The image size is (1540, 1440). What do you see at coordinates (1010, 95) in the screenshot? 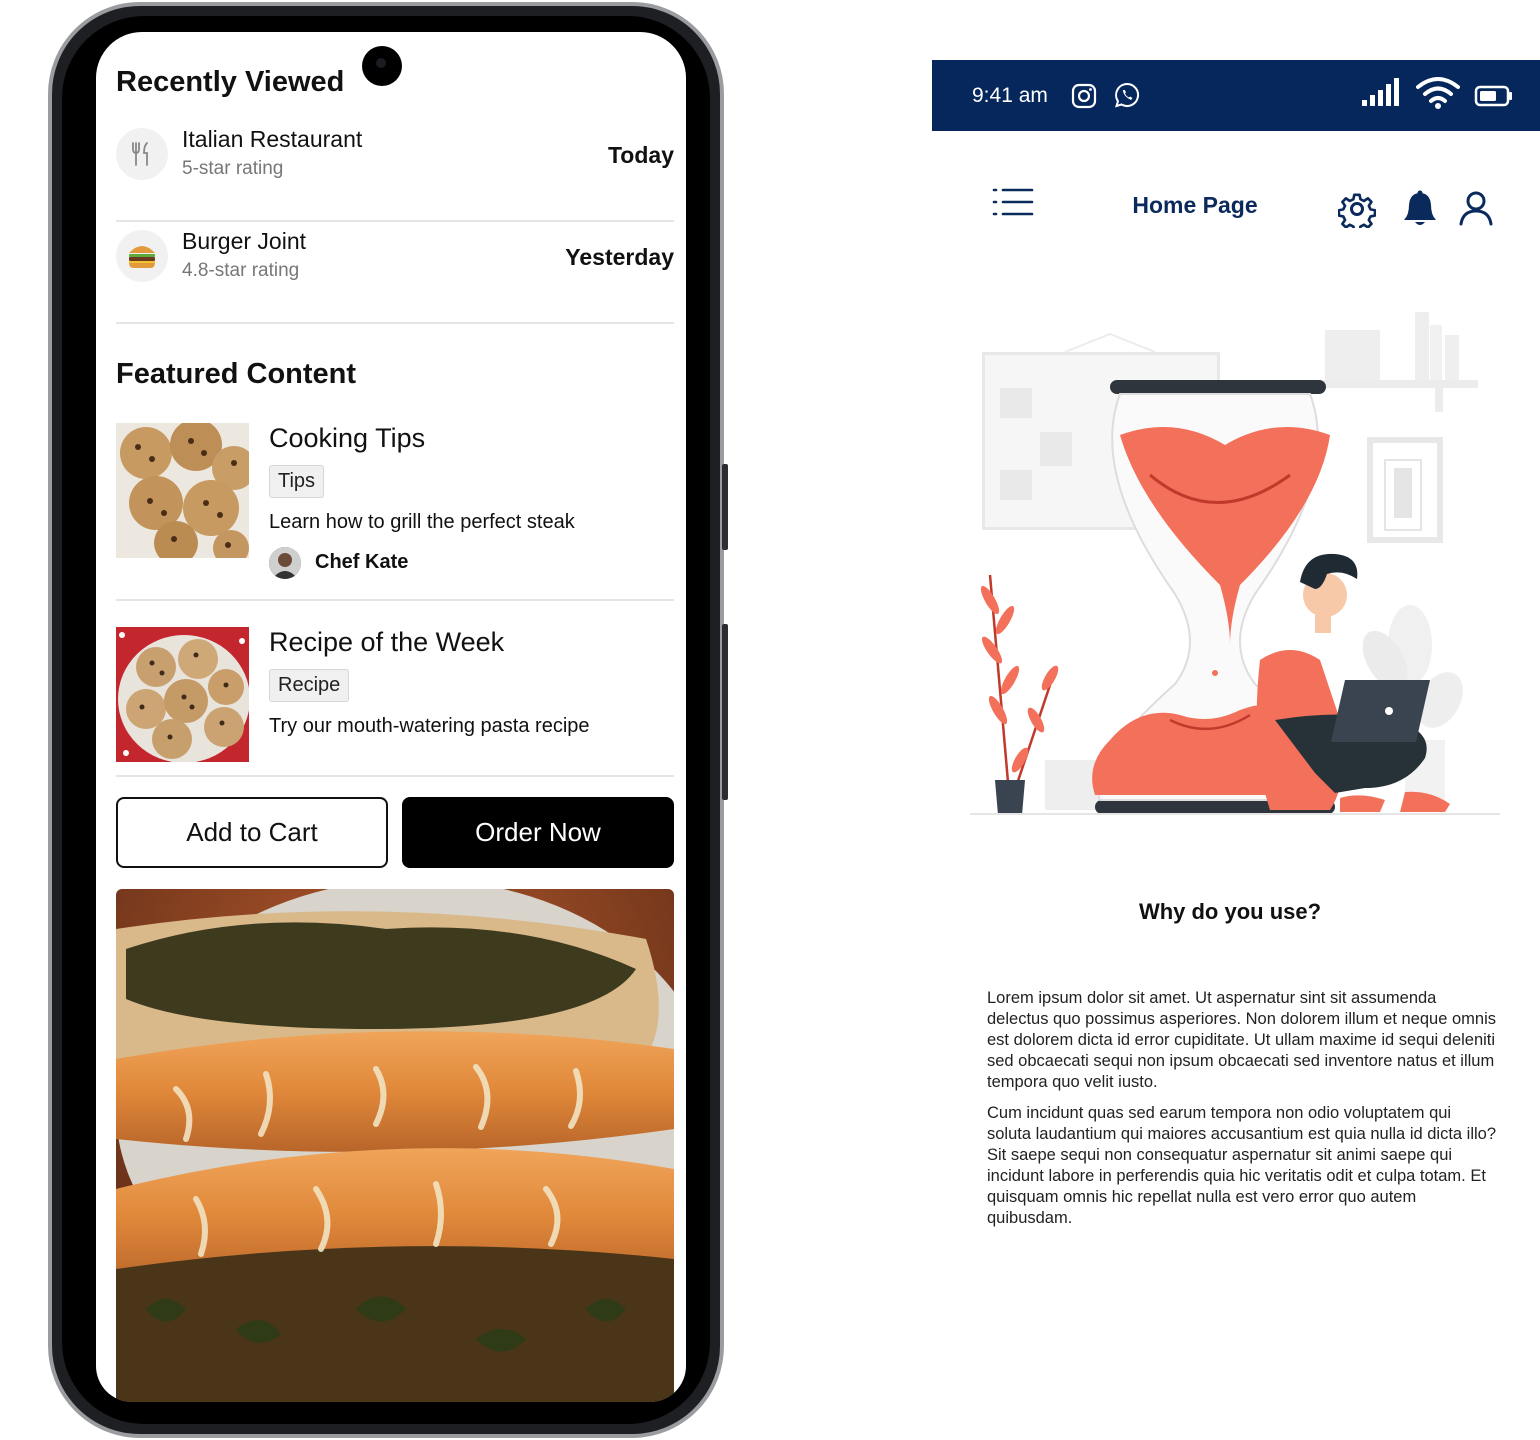
I see `status-time: 9:41 am` at bounding box center [1010, 95].